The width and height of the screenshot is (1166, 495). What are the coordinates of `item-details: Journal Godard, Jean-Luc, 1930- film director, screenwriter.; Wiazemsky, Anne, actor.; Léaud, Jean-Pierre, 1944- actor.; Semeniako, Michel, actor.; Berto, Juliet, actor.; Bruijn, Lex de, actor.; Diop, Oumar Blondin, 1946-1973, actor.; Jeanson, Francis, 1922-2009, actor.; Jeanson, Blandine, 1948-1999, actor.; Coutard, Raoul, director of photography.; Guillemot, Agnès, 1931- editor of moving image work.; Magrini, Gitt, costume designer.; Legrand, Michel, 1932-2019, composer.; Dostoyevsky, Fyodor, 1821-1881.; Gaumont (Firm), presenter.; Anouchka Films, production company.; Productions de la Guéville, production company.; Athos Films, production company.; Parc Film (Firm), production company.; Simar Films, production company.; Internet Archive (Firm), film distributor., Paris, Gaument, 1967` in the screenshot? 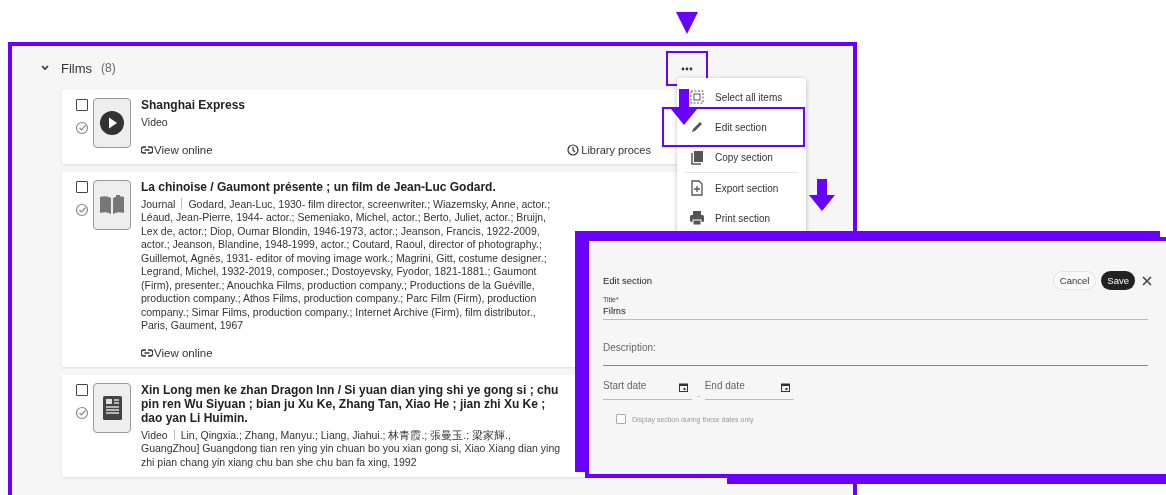 It's located at (346, 265).